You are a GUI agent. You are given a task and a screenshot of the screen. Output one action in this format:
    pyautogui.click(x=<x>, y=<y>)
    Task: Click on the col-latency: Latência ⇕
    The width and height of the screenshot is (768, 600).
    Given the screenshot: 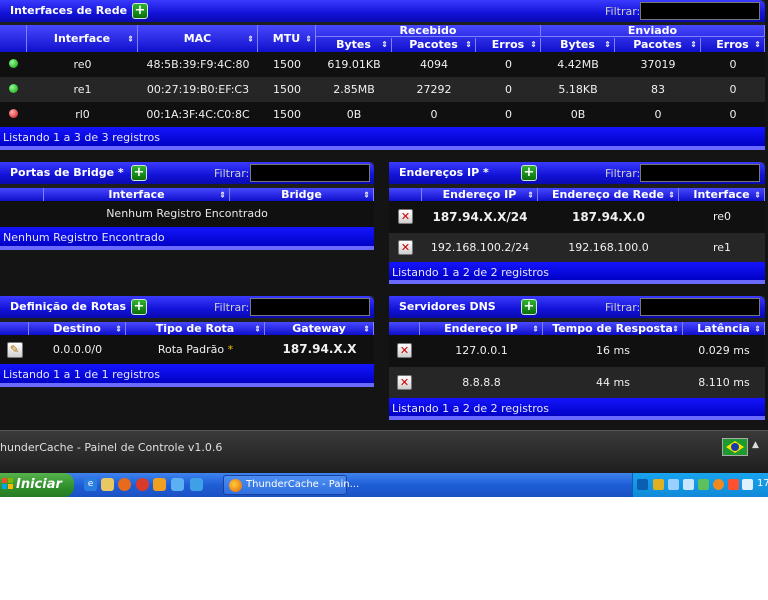 What is the action you would take?
    pyautogui.click(x=724, y=328)
    